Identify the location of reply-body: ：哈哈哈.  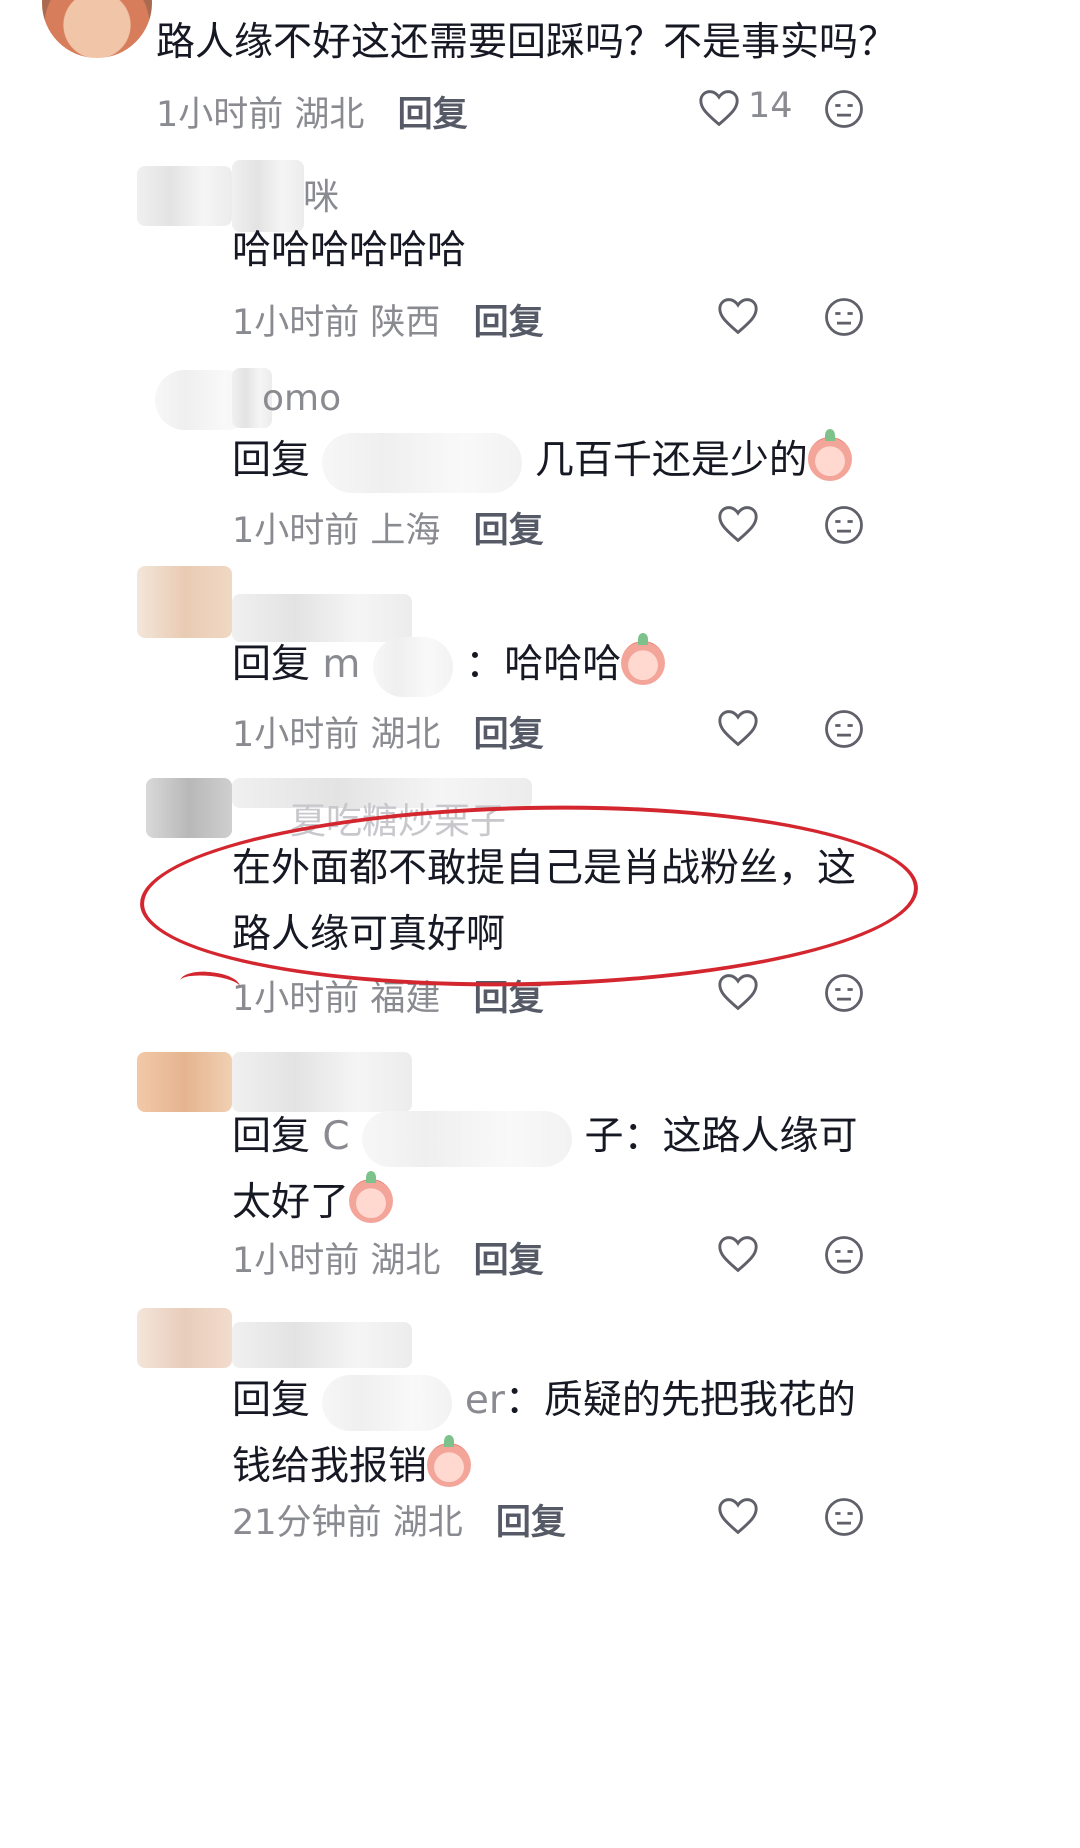
(543, 664).